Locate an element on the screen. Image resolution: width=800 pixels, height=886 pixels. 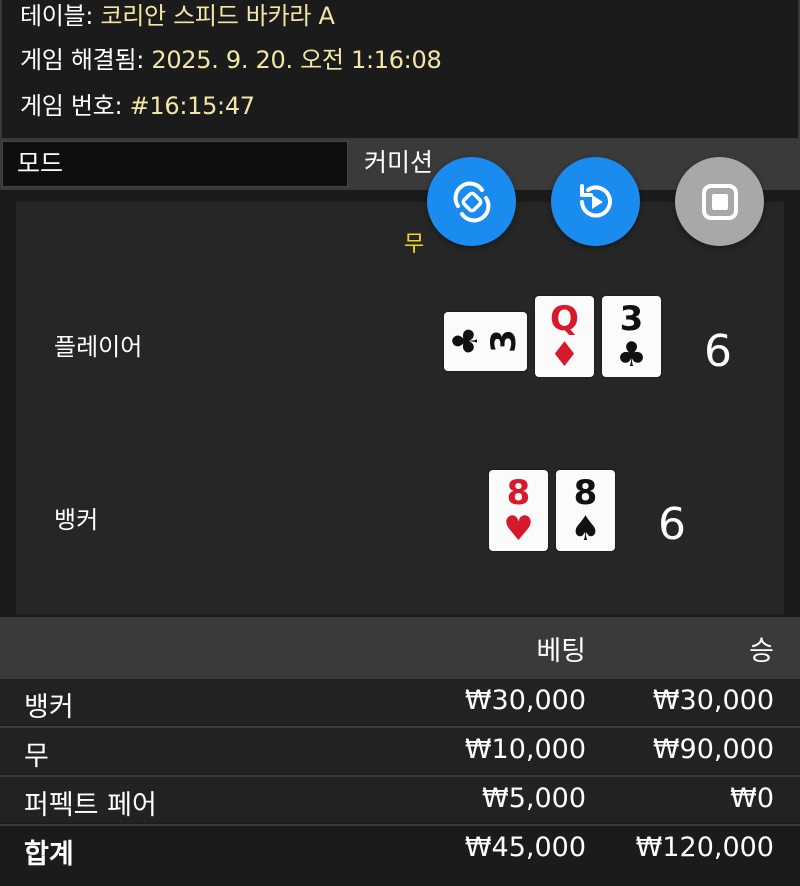
table-label: 테이블: is located at coordinates (60, 16).